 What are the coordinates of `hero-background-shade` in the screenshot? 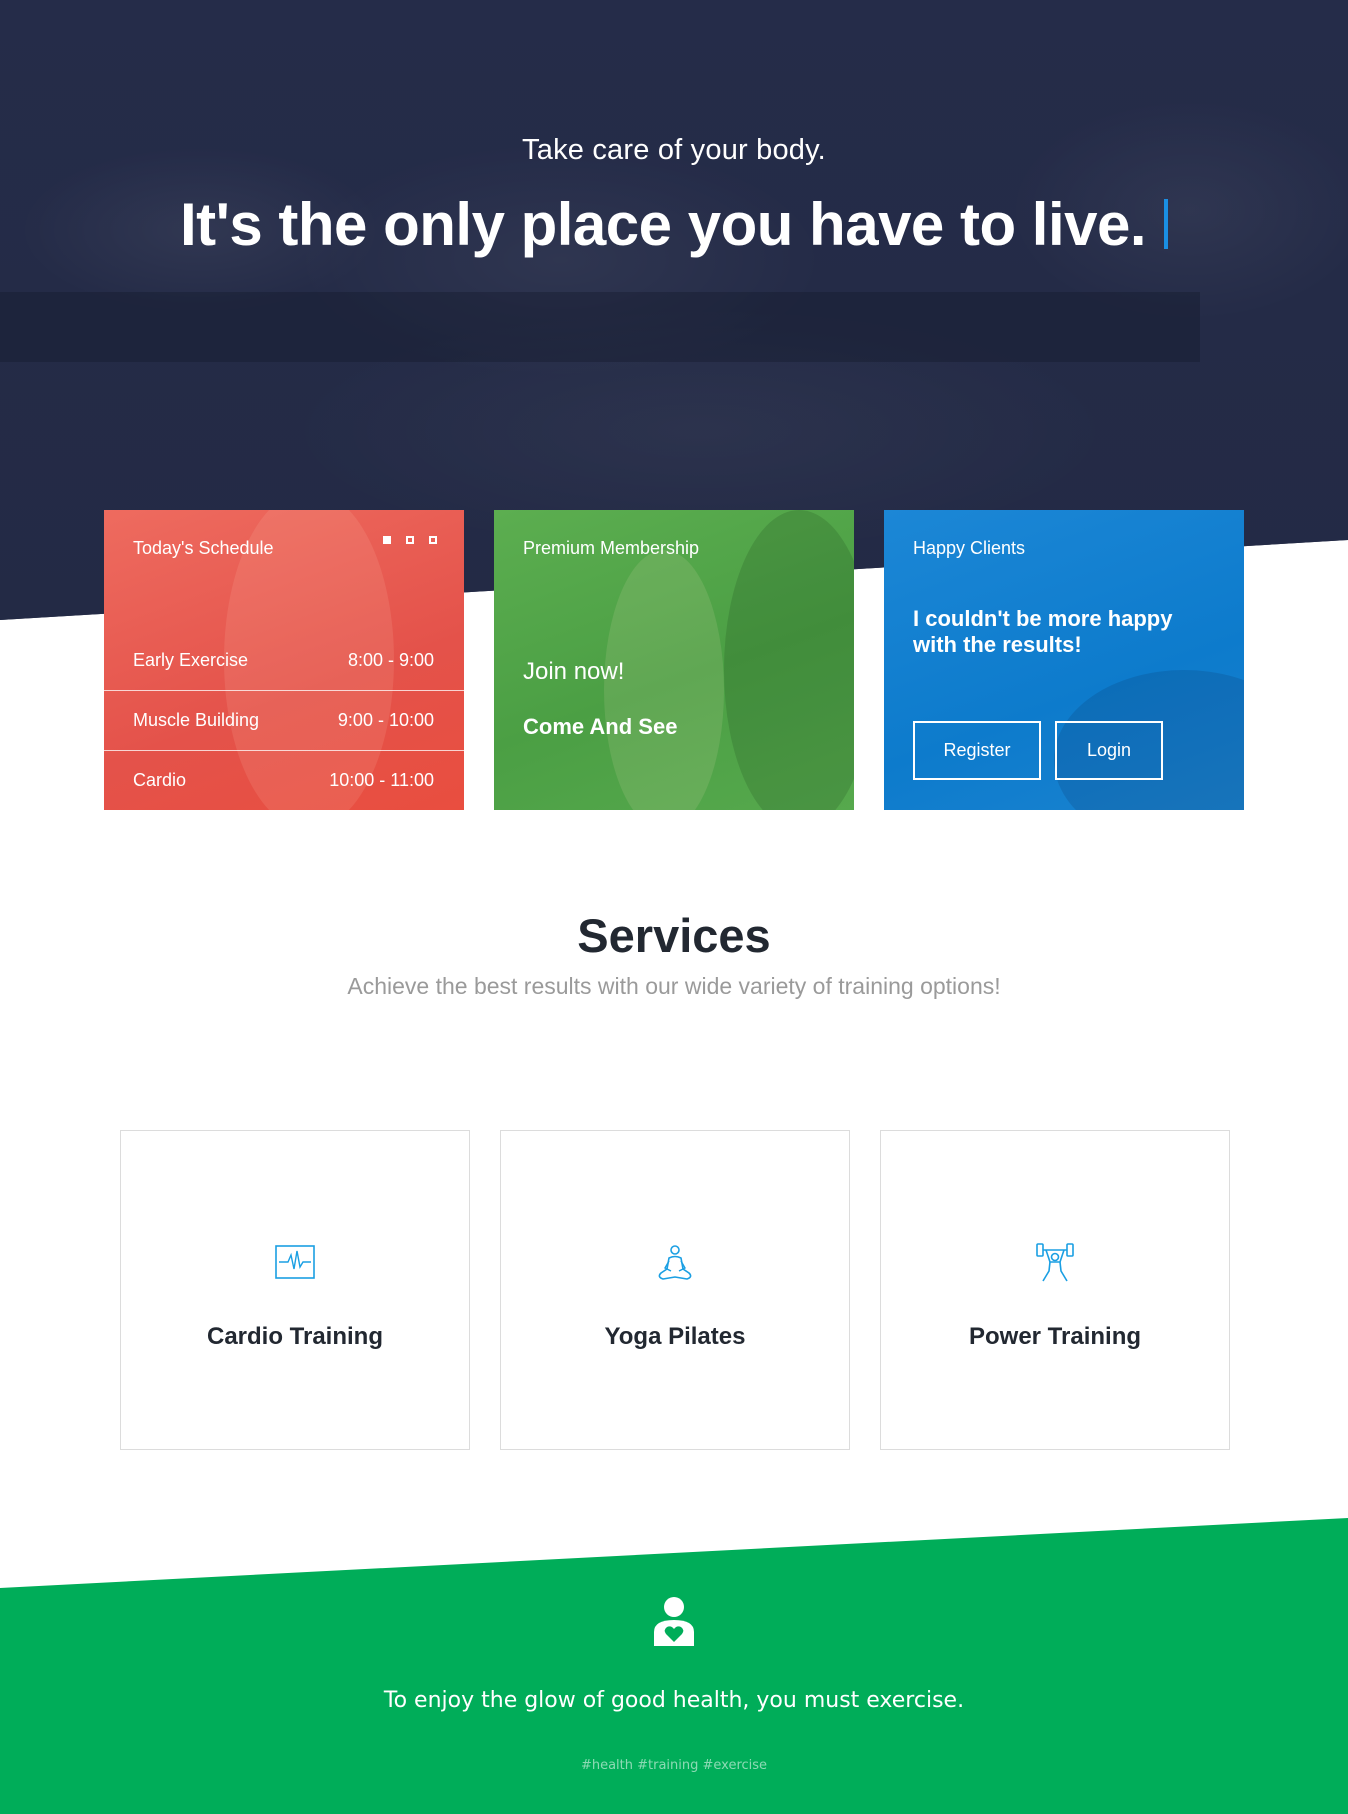 It's located at (600, 327).